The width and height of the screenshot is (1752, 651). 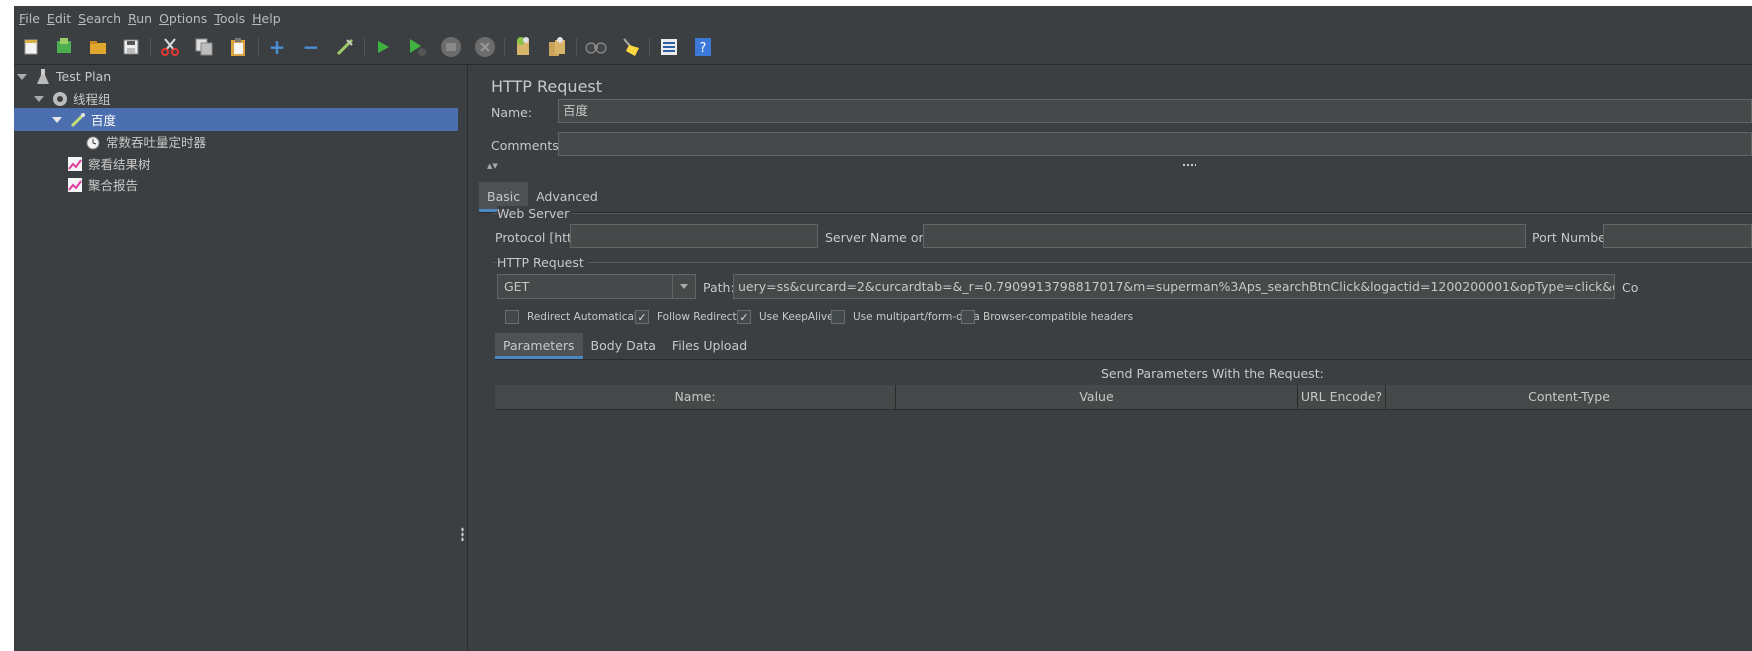 What do you see at coordinates (539, 346) in the screenshot?
I see `tab-parameters: Parameters` at bounding box center [539, 346].